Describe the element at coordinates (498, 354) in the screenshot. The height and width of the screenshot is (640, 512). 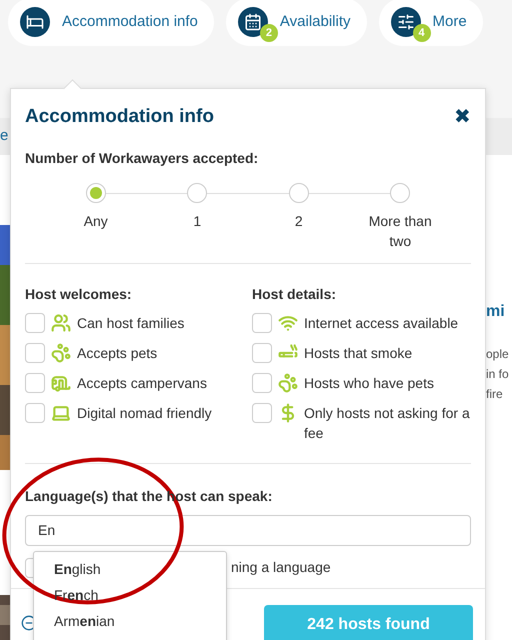
I see `page-text: ople` at that location.